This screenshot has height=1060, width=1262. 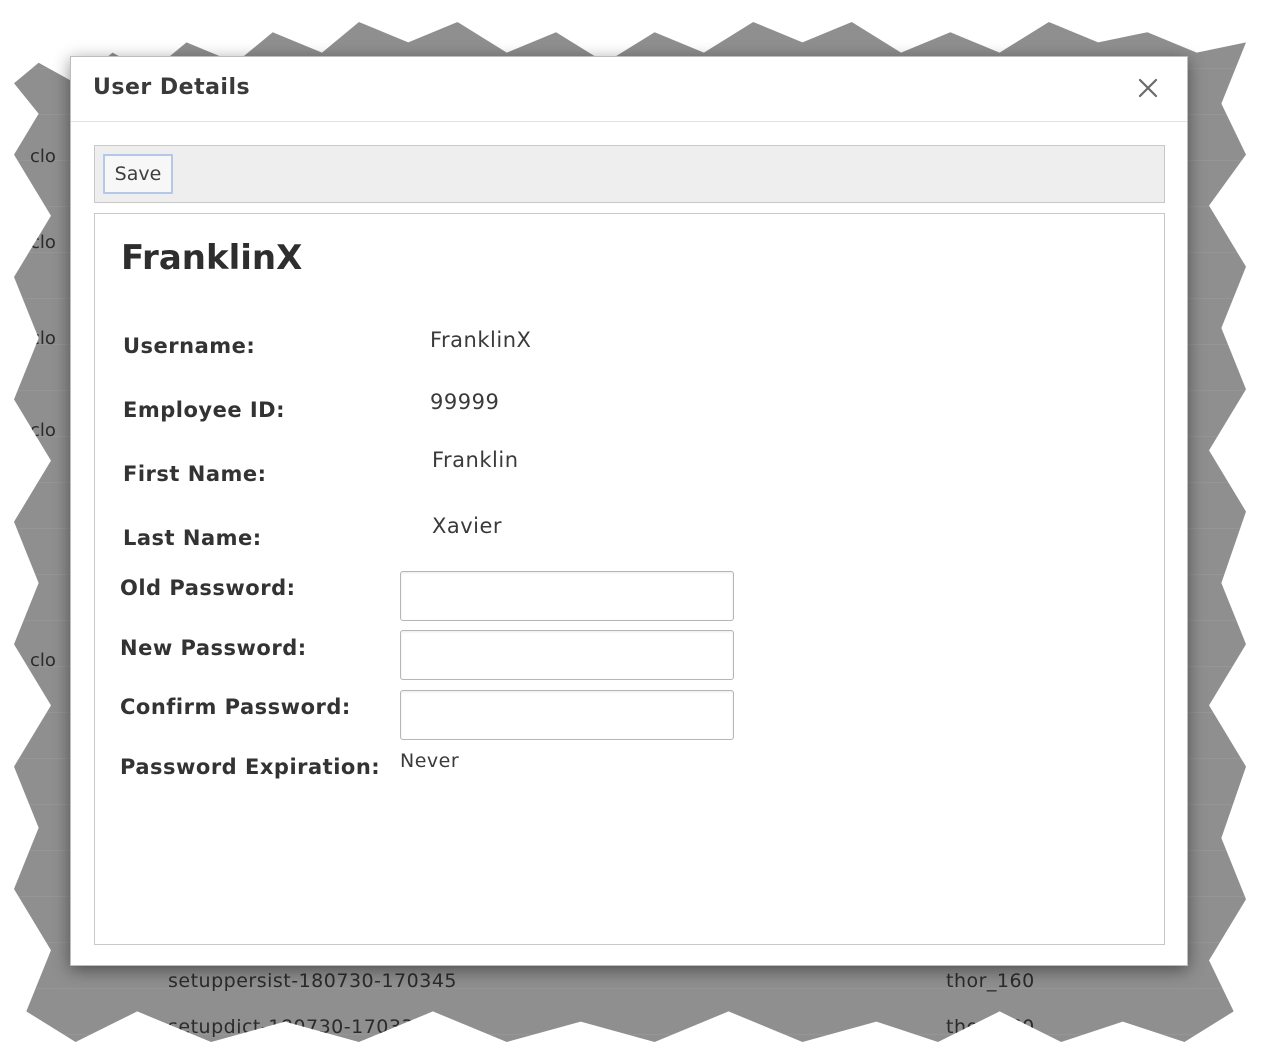 What do you see at coordinates (172, 87) in the screenshot?
I see `dialog-title: User Details` at bounding box center [172, 87].